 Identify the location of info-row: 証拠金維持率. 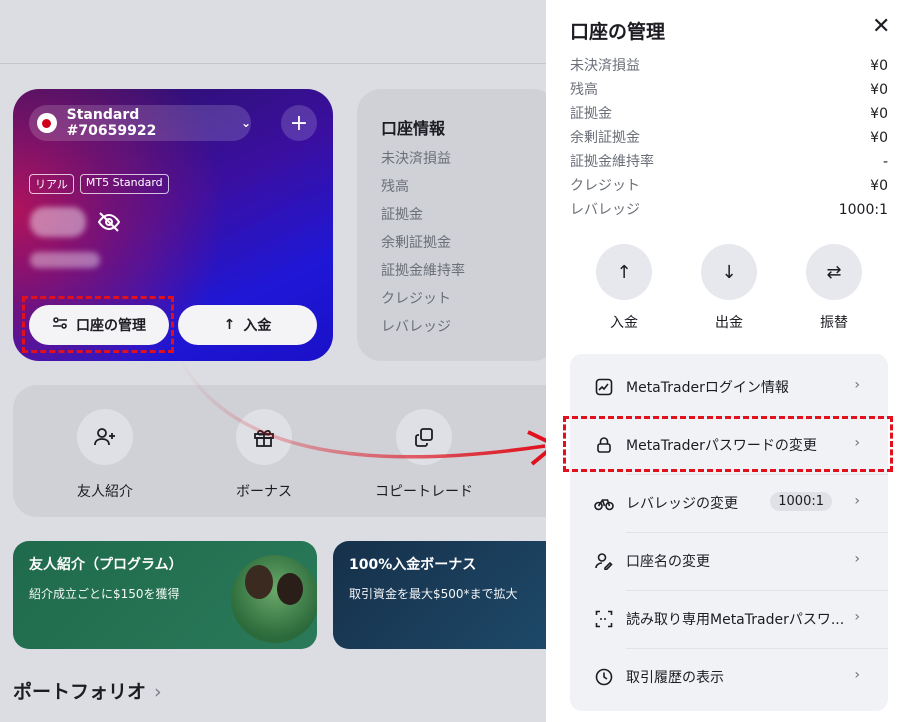
(423, 271).